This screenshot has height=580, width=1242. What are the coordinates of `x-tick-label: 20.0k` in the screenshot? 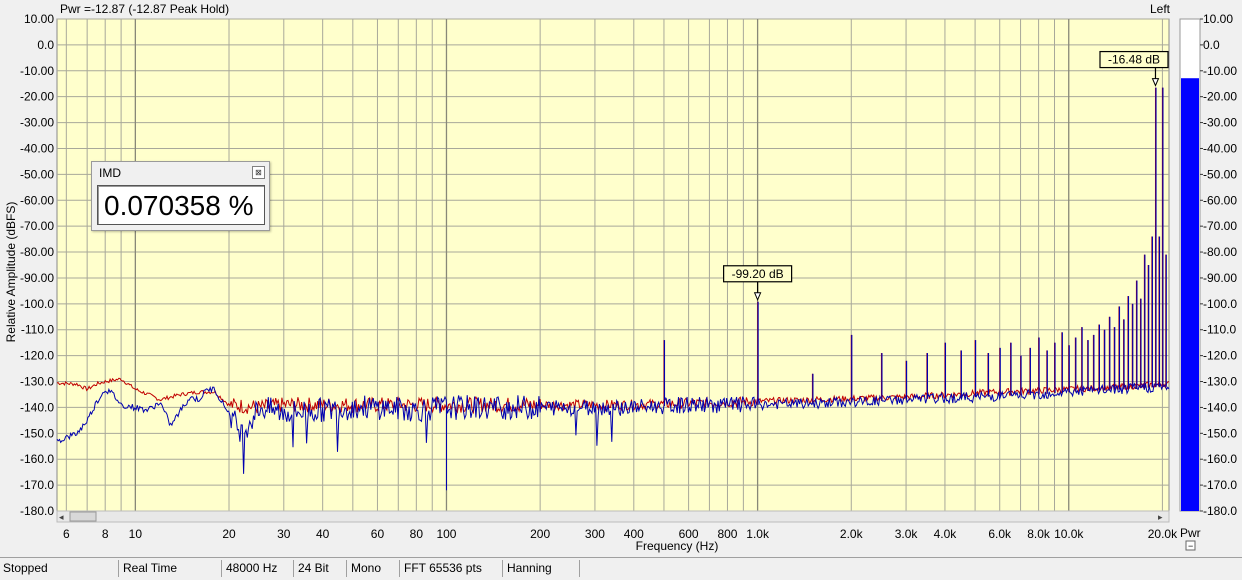 It's located at (1163, 534).